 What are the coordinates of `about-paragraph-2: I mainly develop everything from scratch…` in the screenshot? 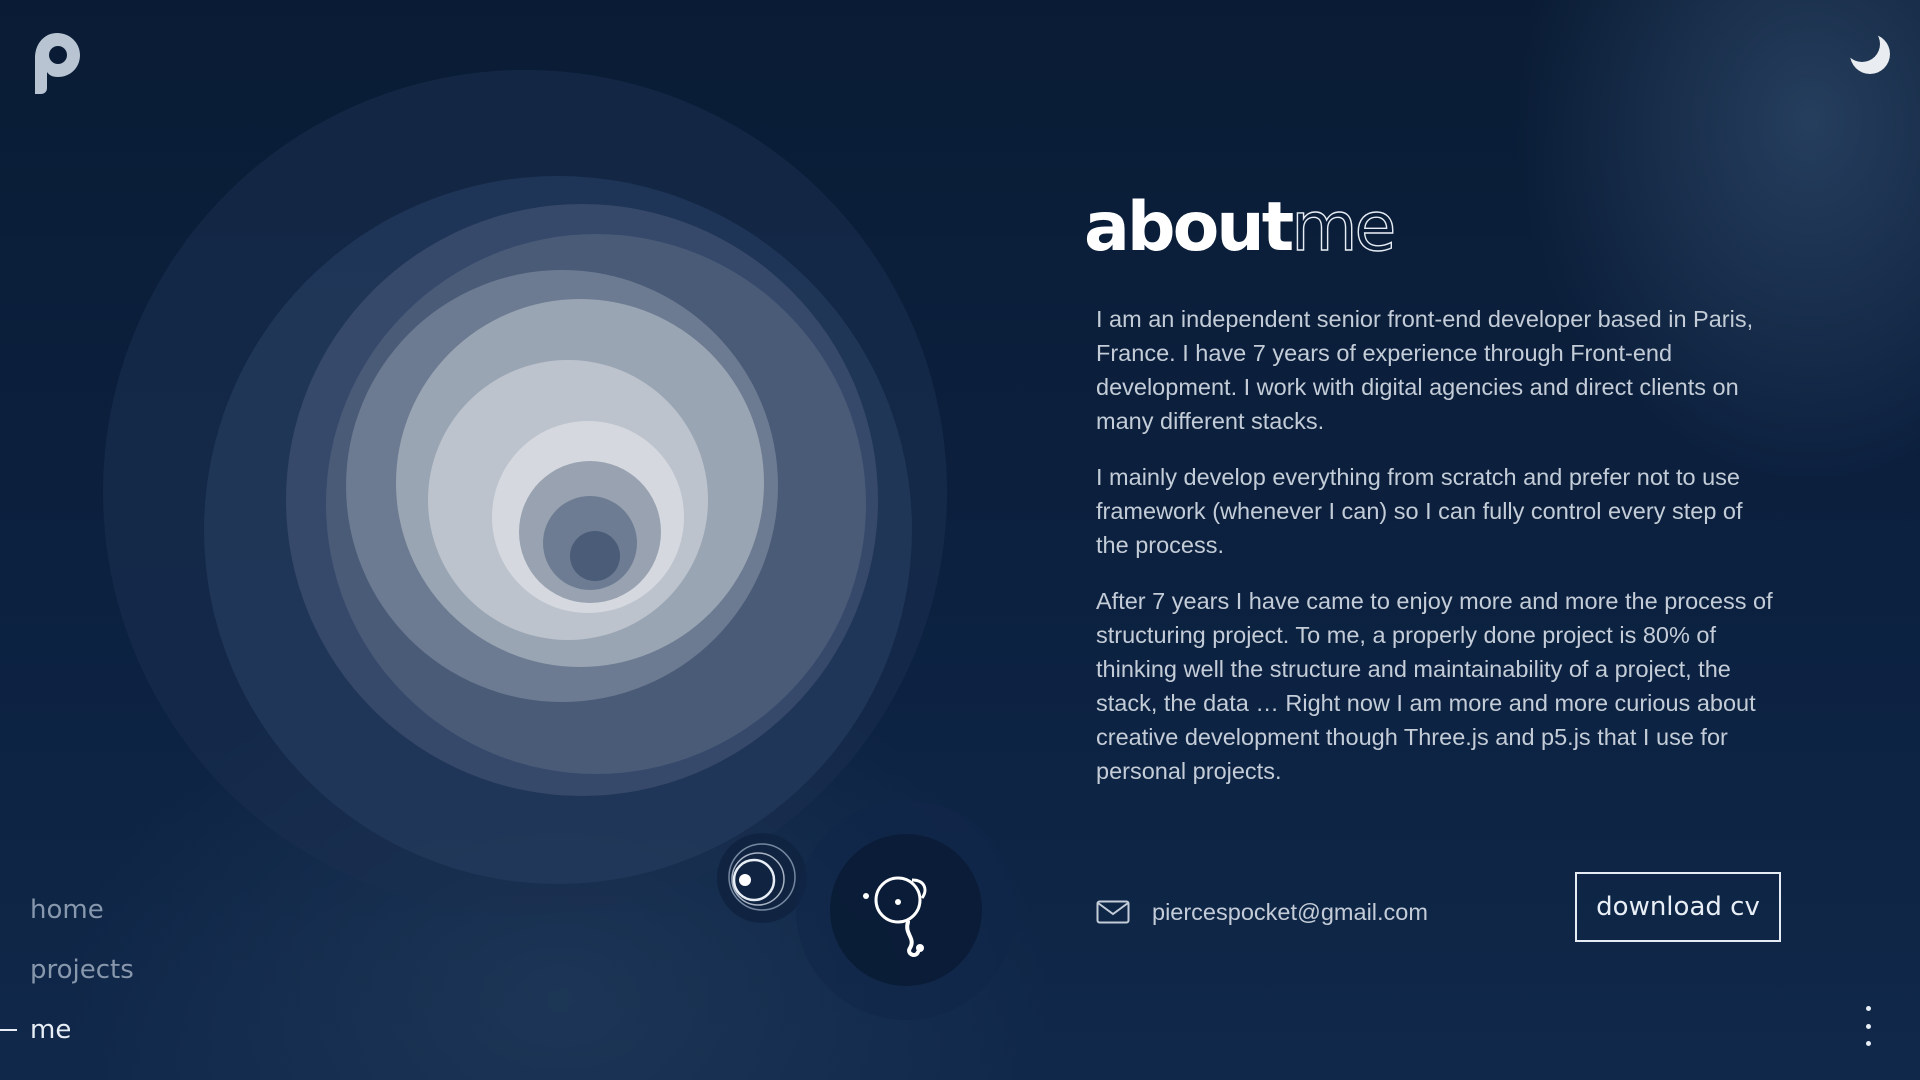 It's located at (1419, 511).